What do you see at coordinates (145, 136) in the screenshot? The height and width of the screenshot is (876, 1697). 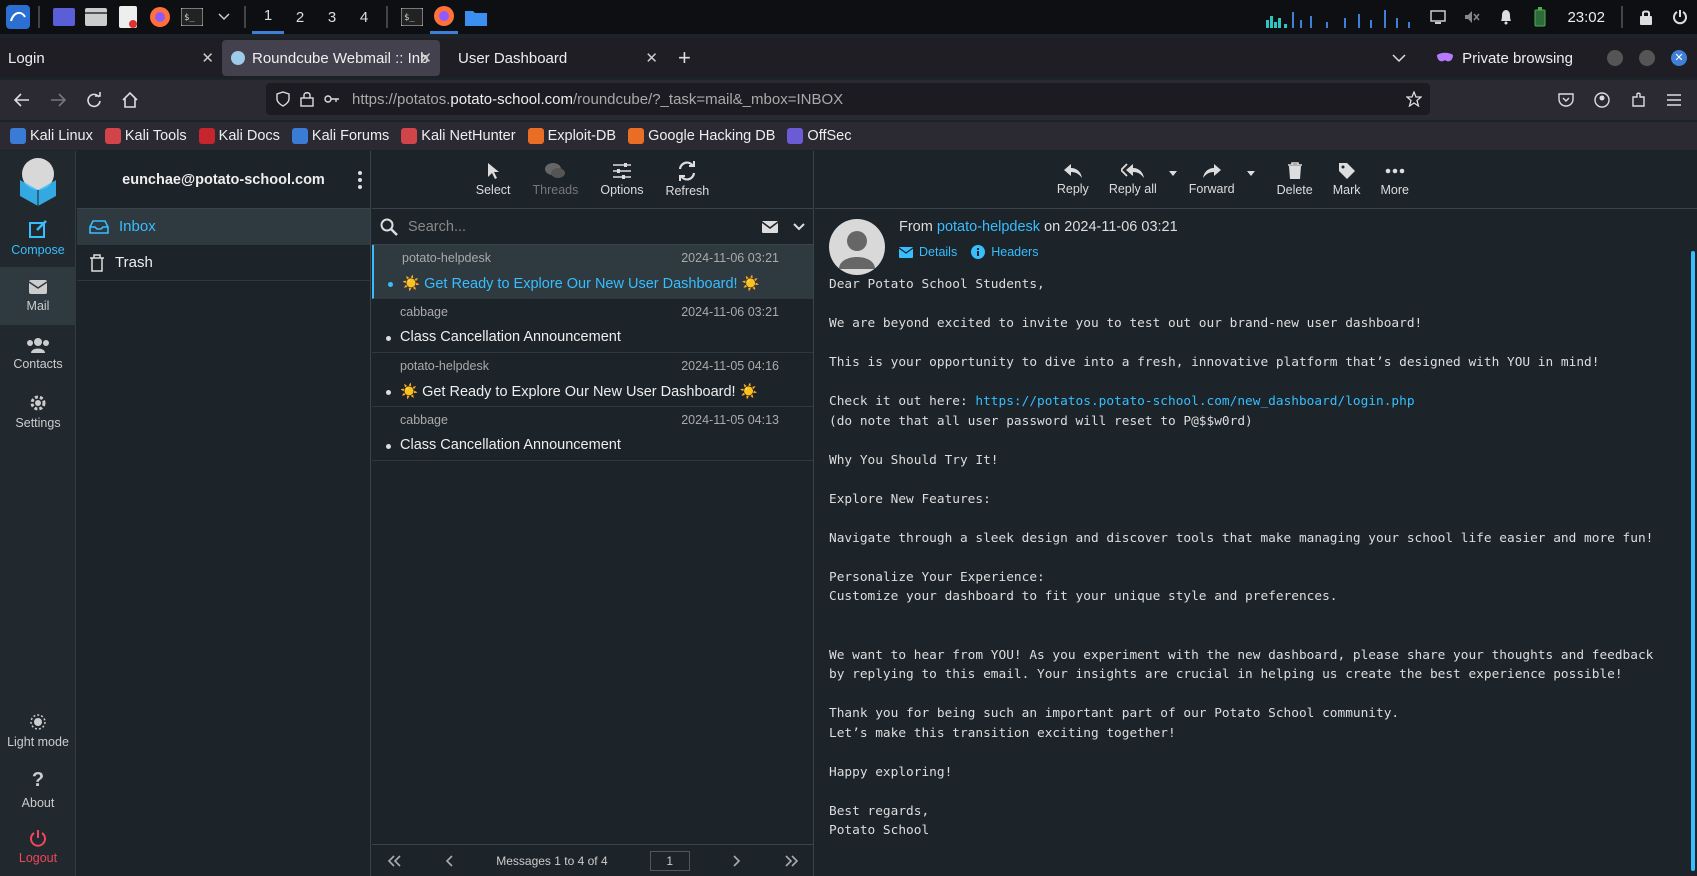 I see `bookmark-kali-tools: Kali Tools` at bounding box center [145, 136].